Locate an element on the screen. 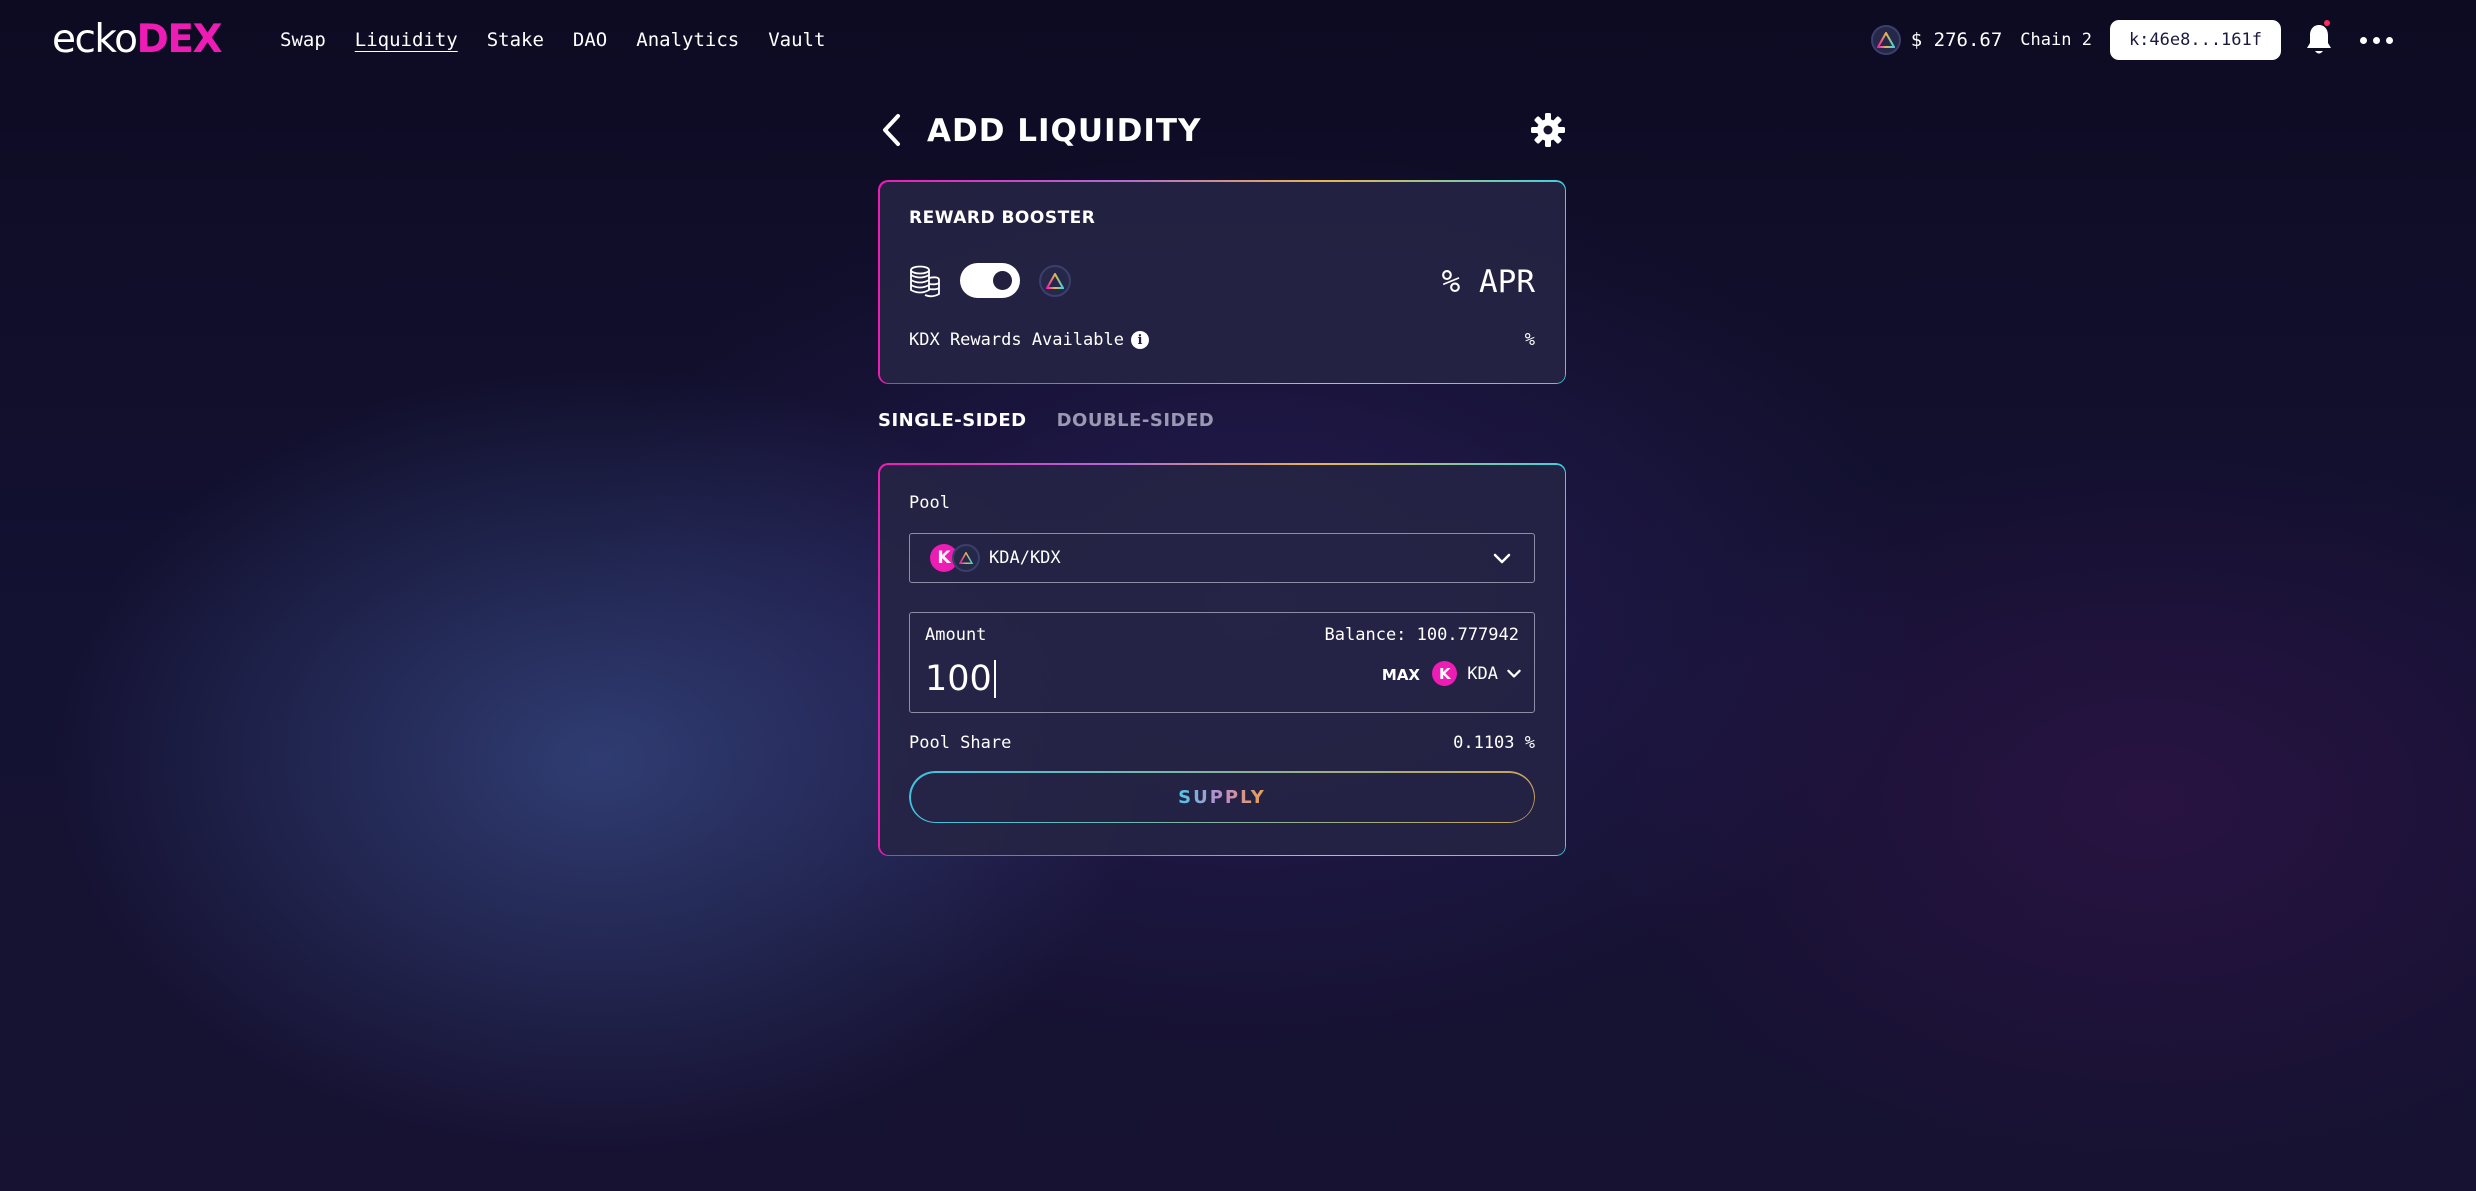 The image size is (2476, 1191). notification-dot is located at coordinates (2327, 23).